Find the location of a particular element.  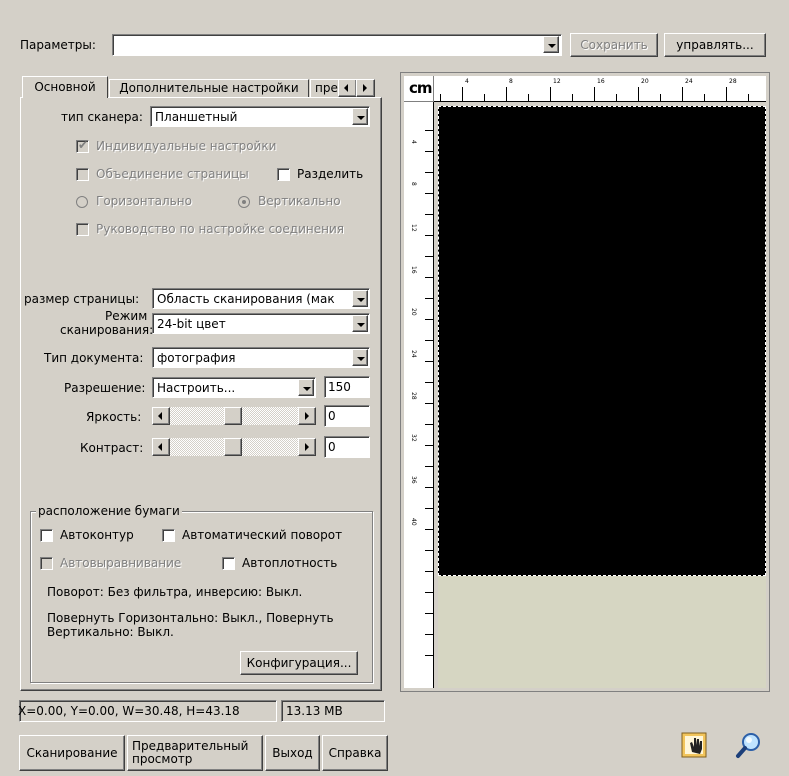

left-ruler: 4 8 12 16 20 24 28 32 36 40 is located at coordinates (419, 395).